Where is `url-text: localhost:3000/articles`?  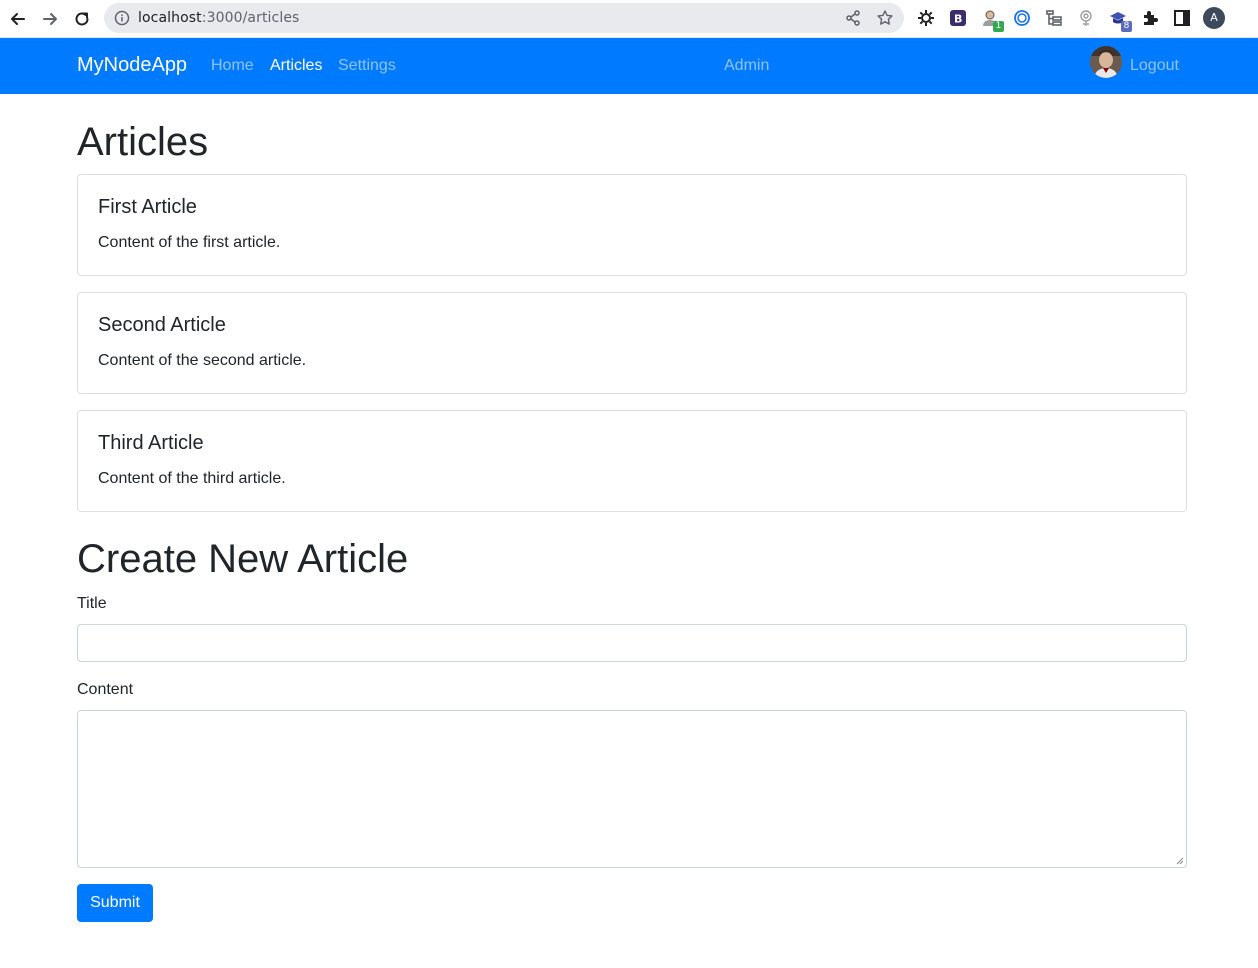
url-text: localhost:3000/articles is located at coordinates (218, 18).